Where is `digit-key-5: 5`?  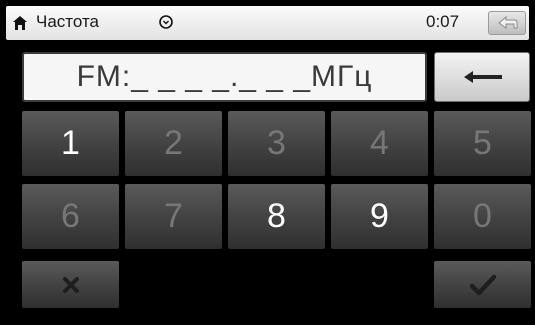 digit-key-5: 5 is located at coordinates (482, 143).